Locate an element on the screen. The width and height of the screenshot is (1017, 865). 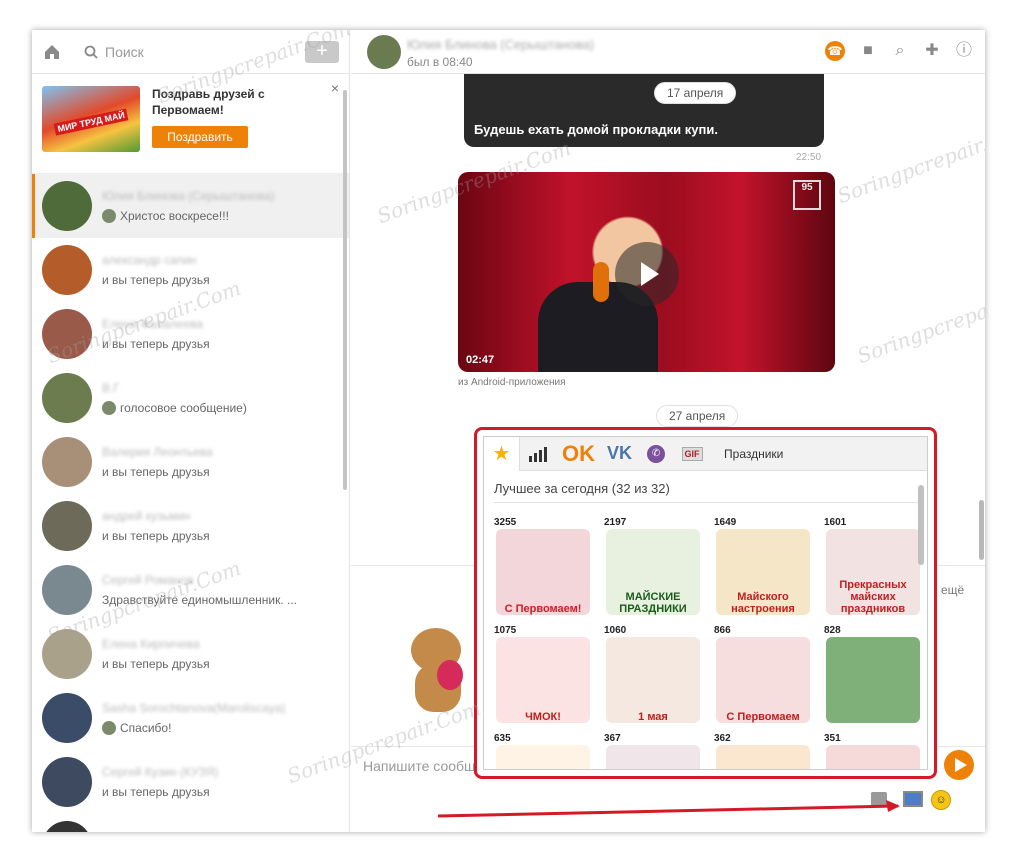
sticker-scrollbar is located at coordinates (921, 525).